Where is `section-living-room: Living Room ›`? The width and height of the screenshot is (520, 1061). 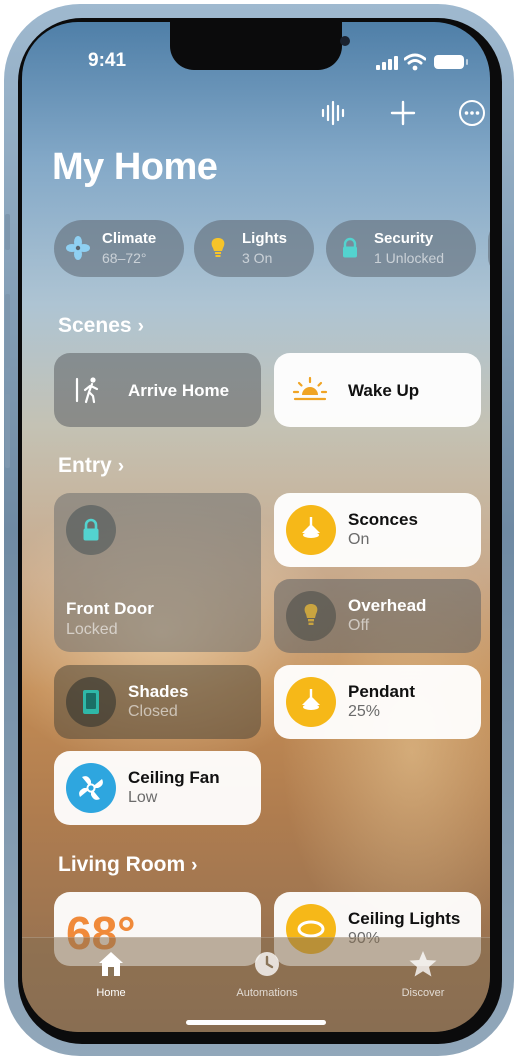 section-living-room: Living Room › is located at coordinates (128, 865).